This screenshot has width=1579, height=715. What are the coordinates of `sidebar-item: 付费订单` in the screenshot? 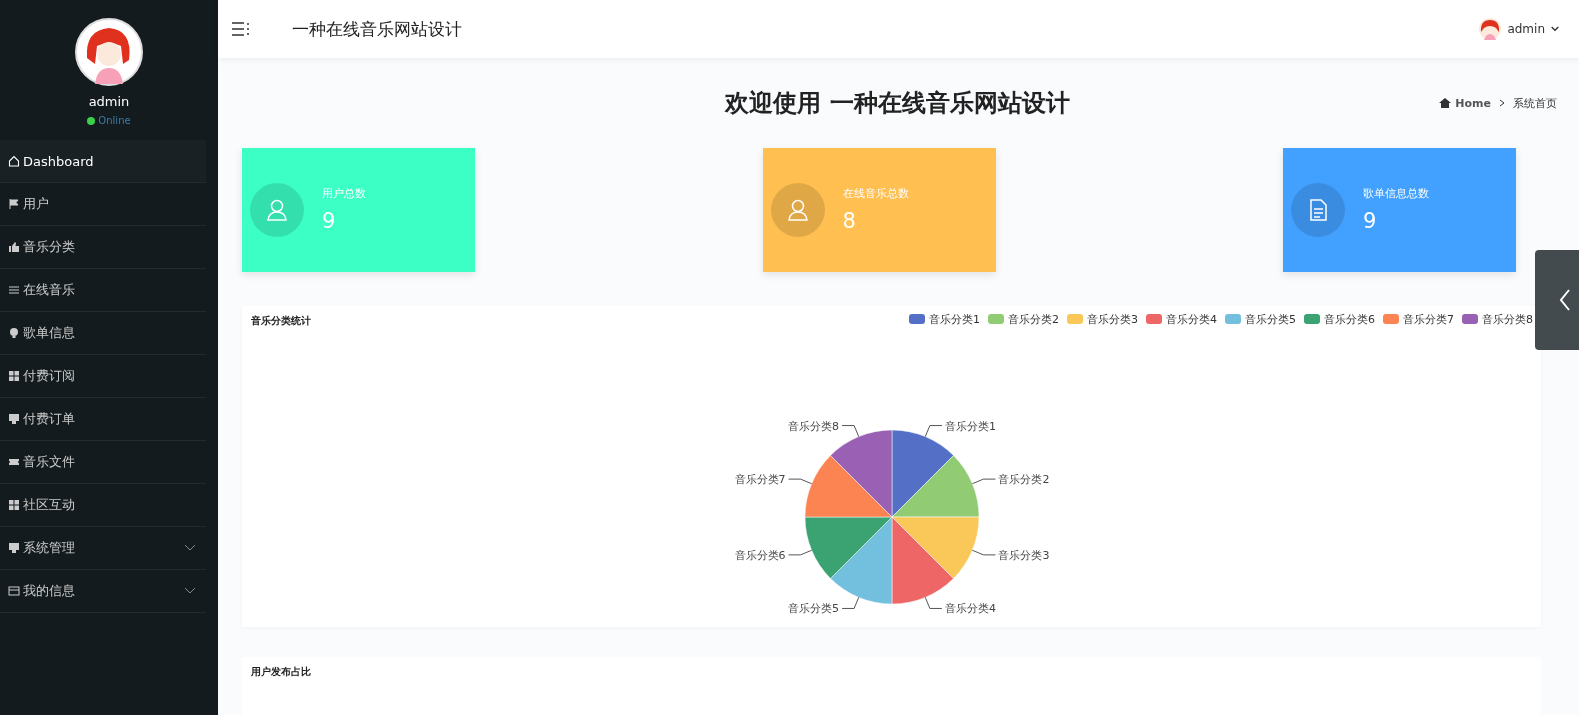 It's located at (103, 419).